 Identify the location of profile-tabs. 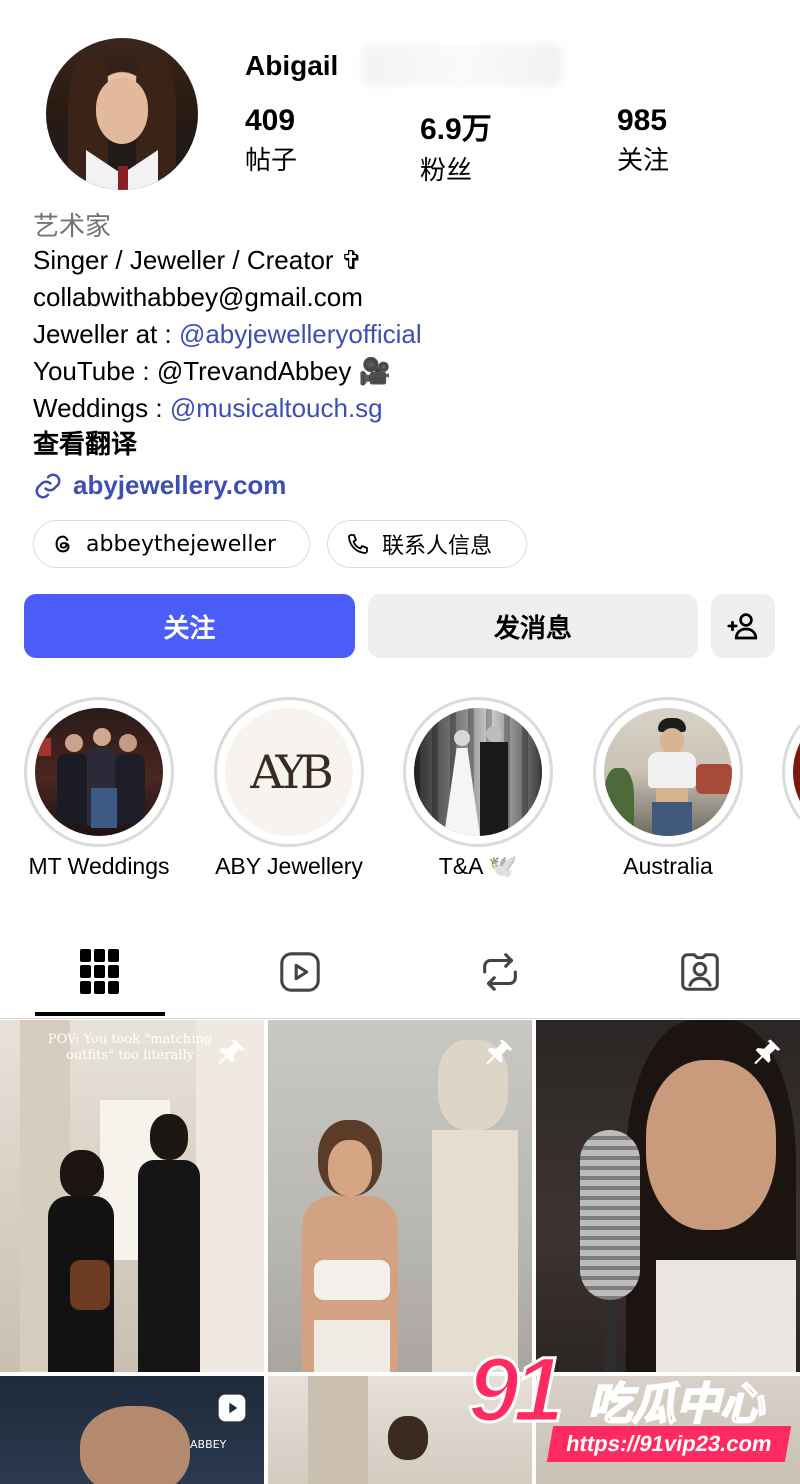
(400, 973).